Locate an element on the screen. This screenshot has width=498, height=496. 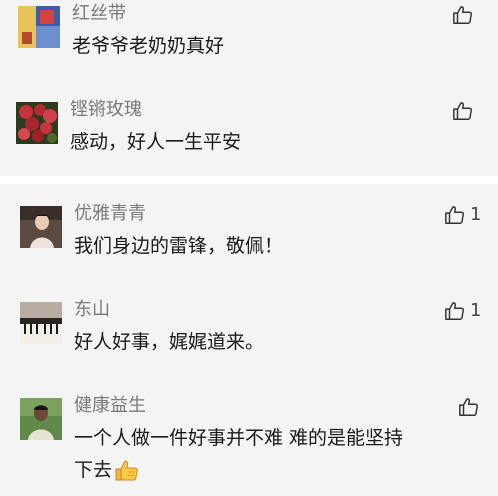
comment-text-tail: 下去 is located at coordinates (93, 470).